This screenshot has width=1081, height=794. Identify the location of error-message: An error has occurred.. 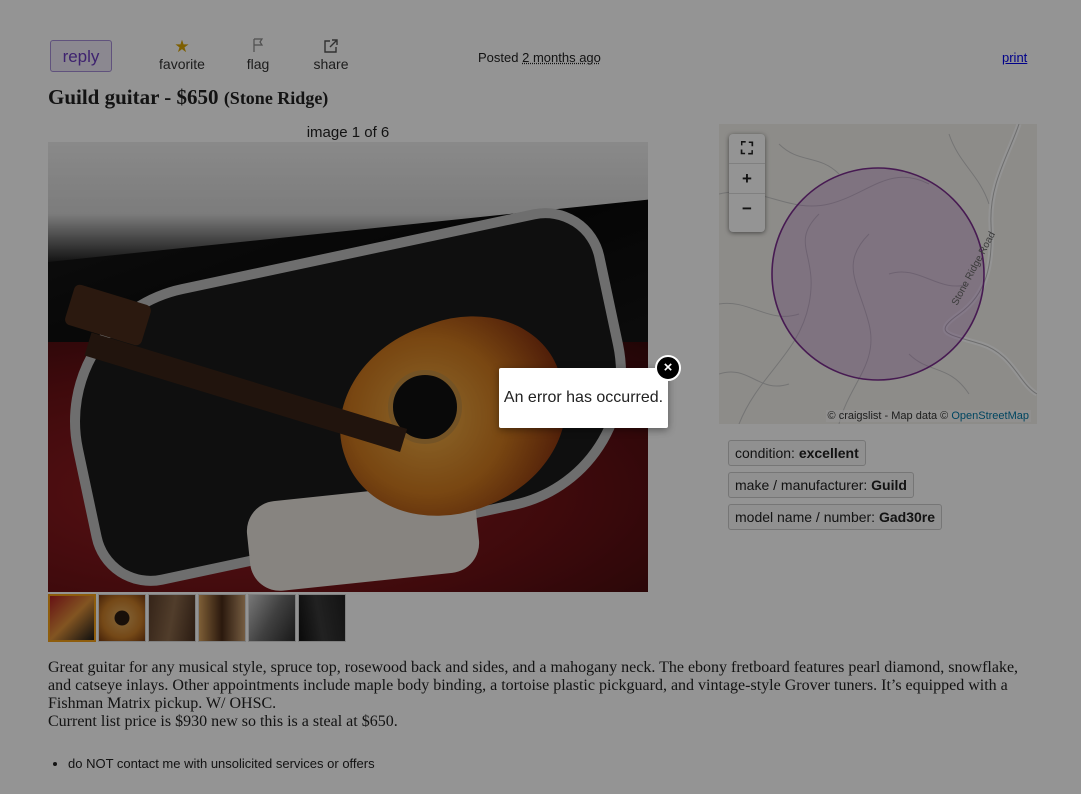
(583, 397).